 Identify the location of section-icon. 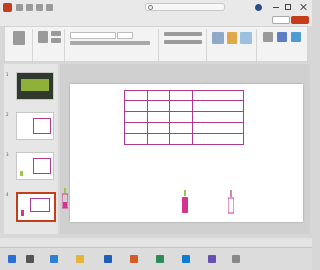
(56, 40).